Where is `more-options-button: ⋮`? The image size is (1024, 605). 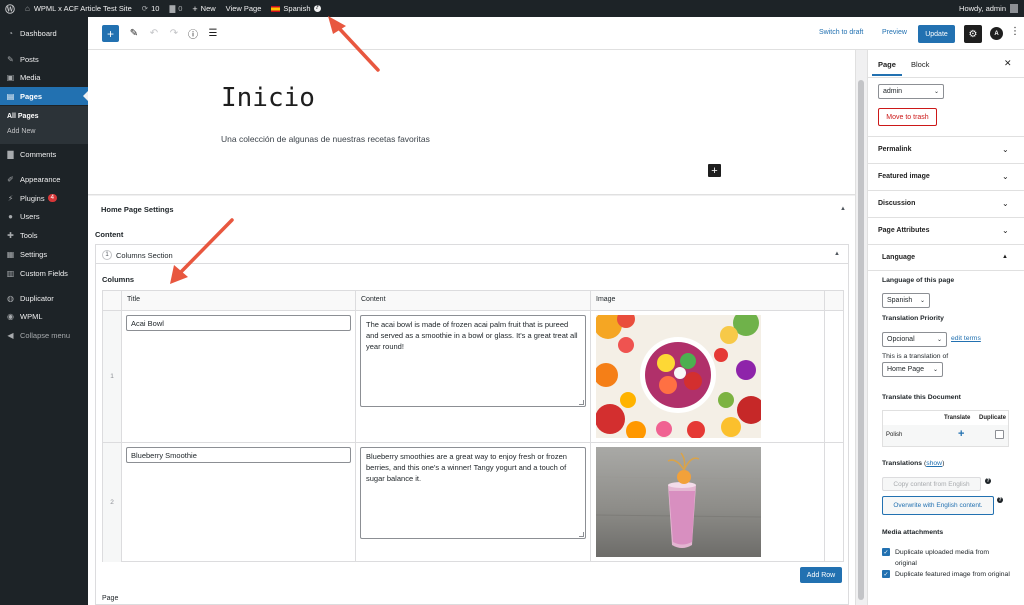
more-options-button: ⋮ is located at coordinates (1015, 31).